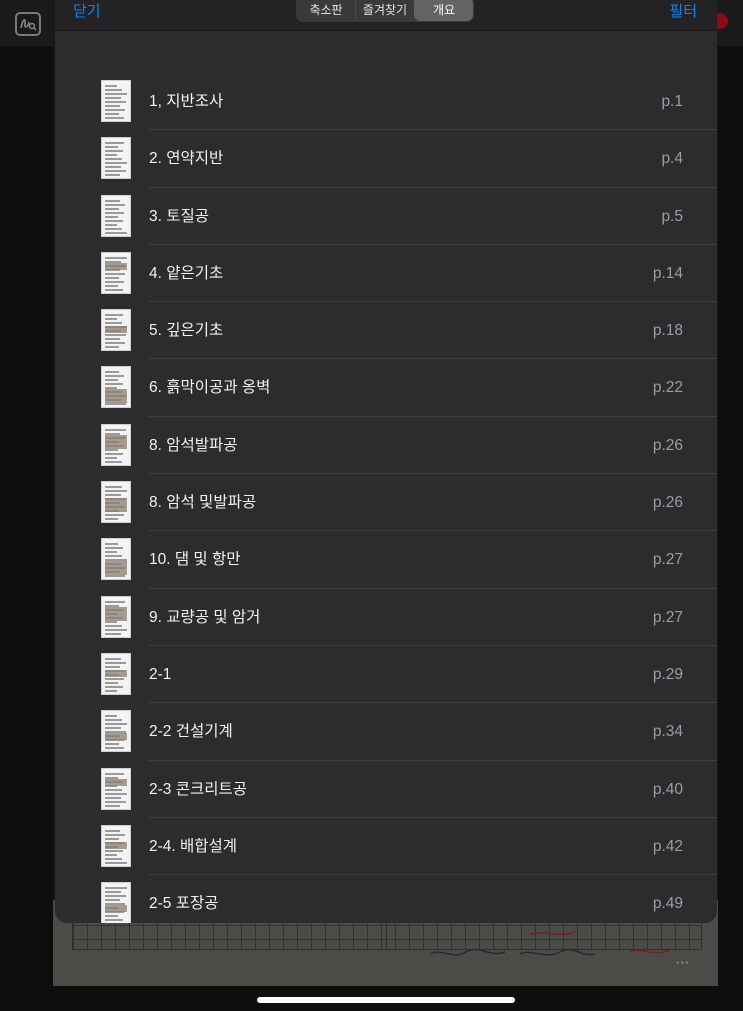 The height and width of the screenshot is (1011, 743). Describe the element at coordinates (443, 10) in the screenshot. I see `tab-outline: 개요` at that location.